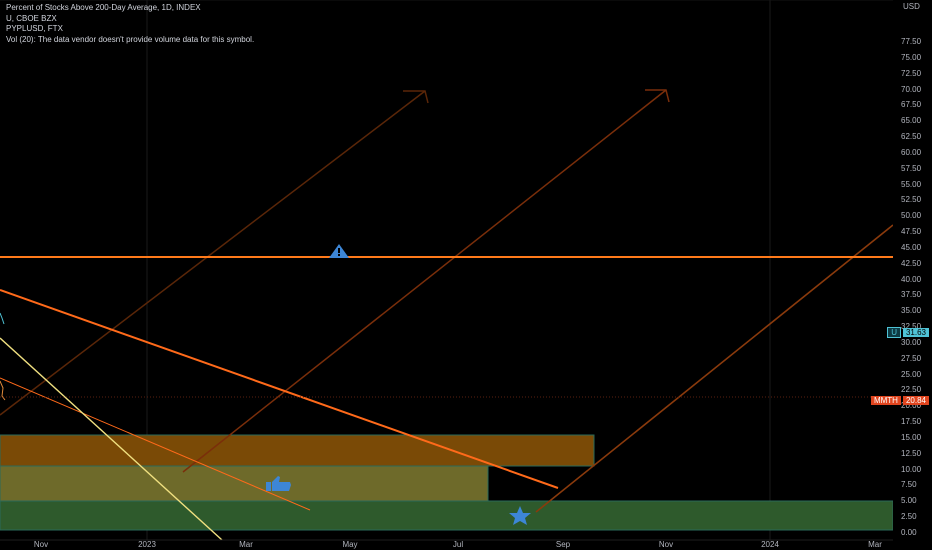  Describe the element at coordinates (130, 19) in the screenshot. I see `legend-symbol-u: U, CBOE BZX` at that location.